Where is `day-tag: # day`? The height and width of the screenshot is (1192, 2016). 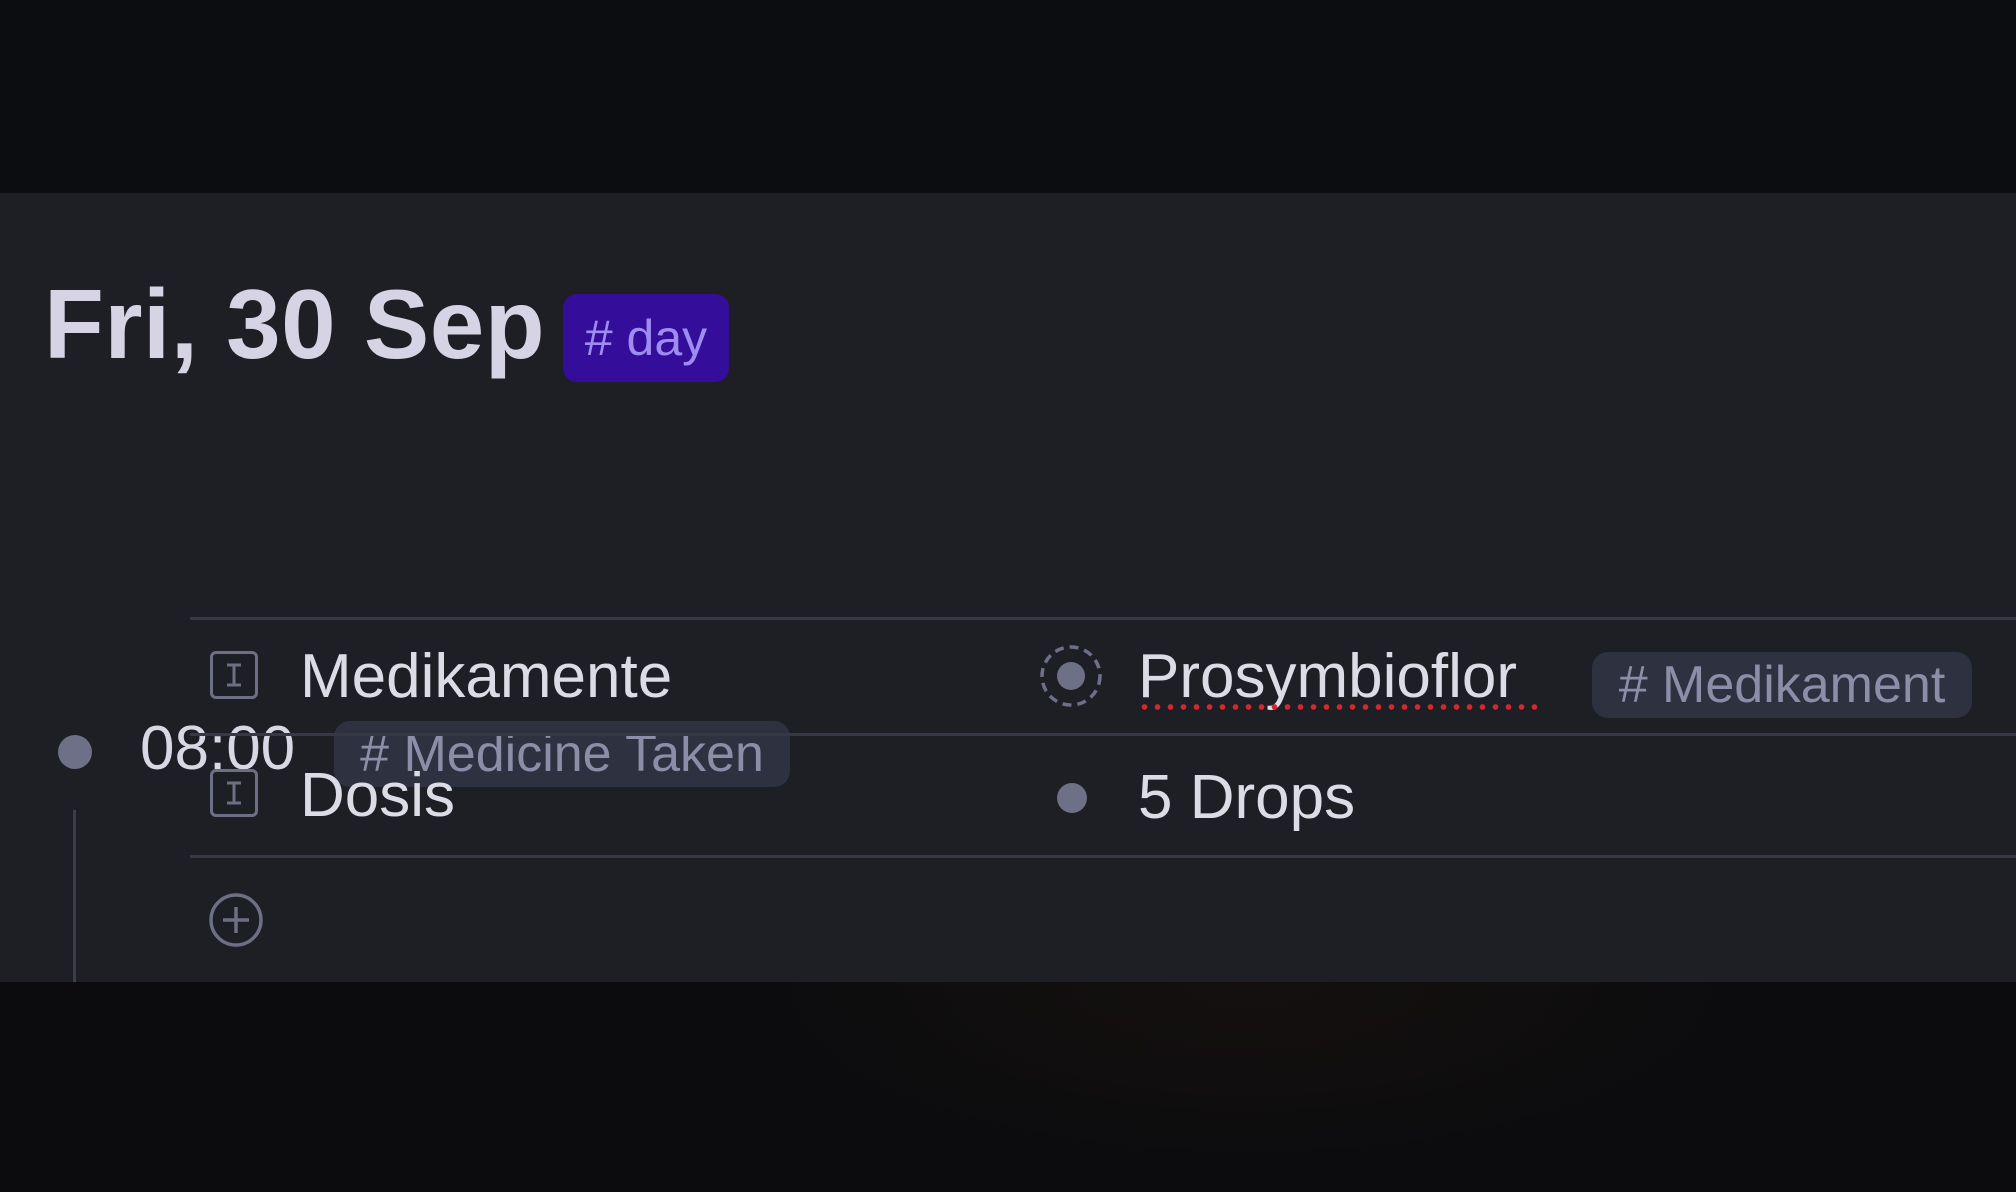 day-tag: # day is located at coordinates (646, 338).